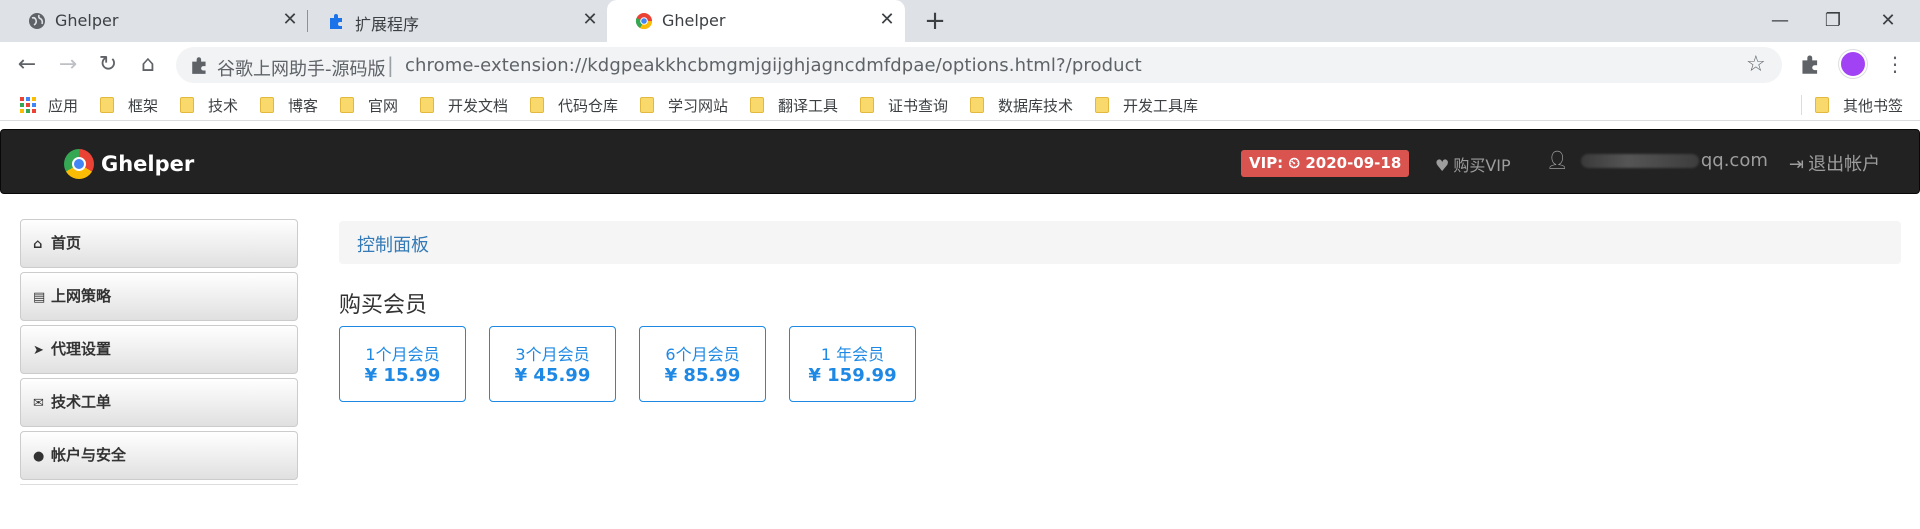 This screenshot has width=1920, height=529. I want to click on page-title: 购买会员, so click(383, 305).